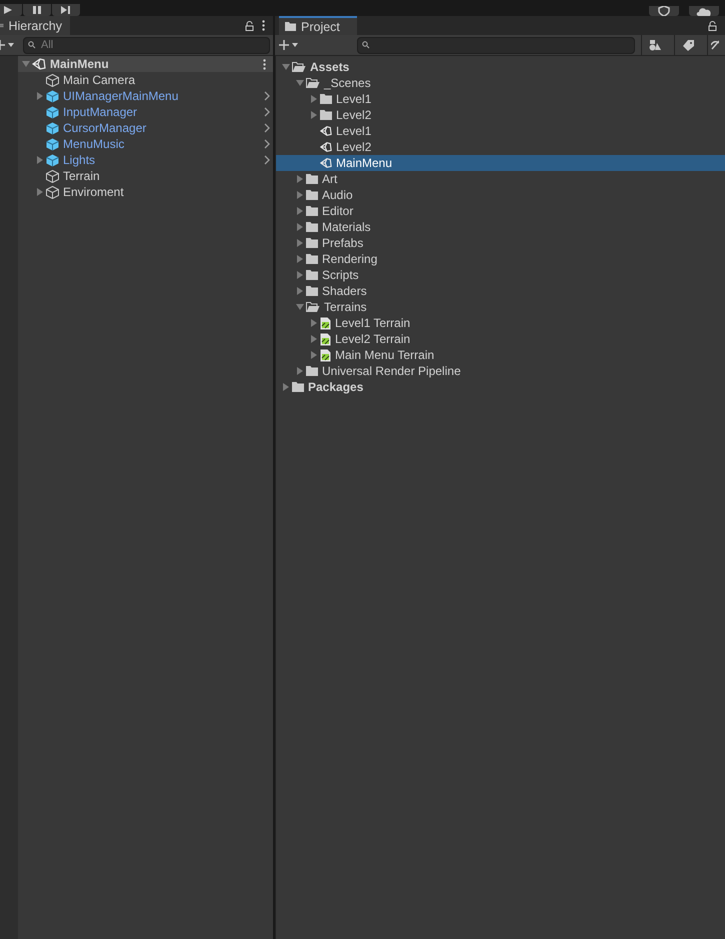  Describe the element at coordinates (35, 25) in the screenshot. I see `hierarchy-tab: Hierarchy` at that location.